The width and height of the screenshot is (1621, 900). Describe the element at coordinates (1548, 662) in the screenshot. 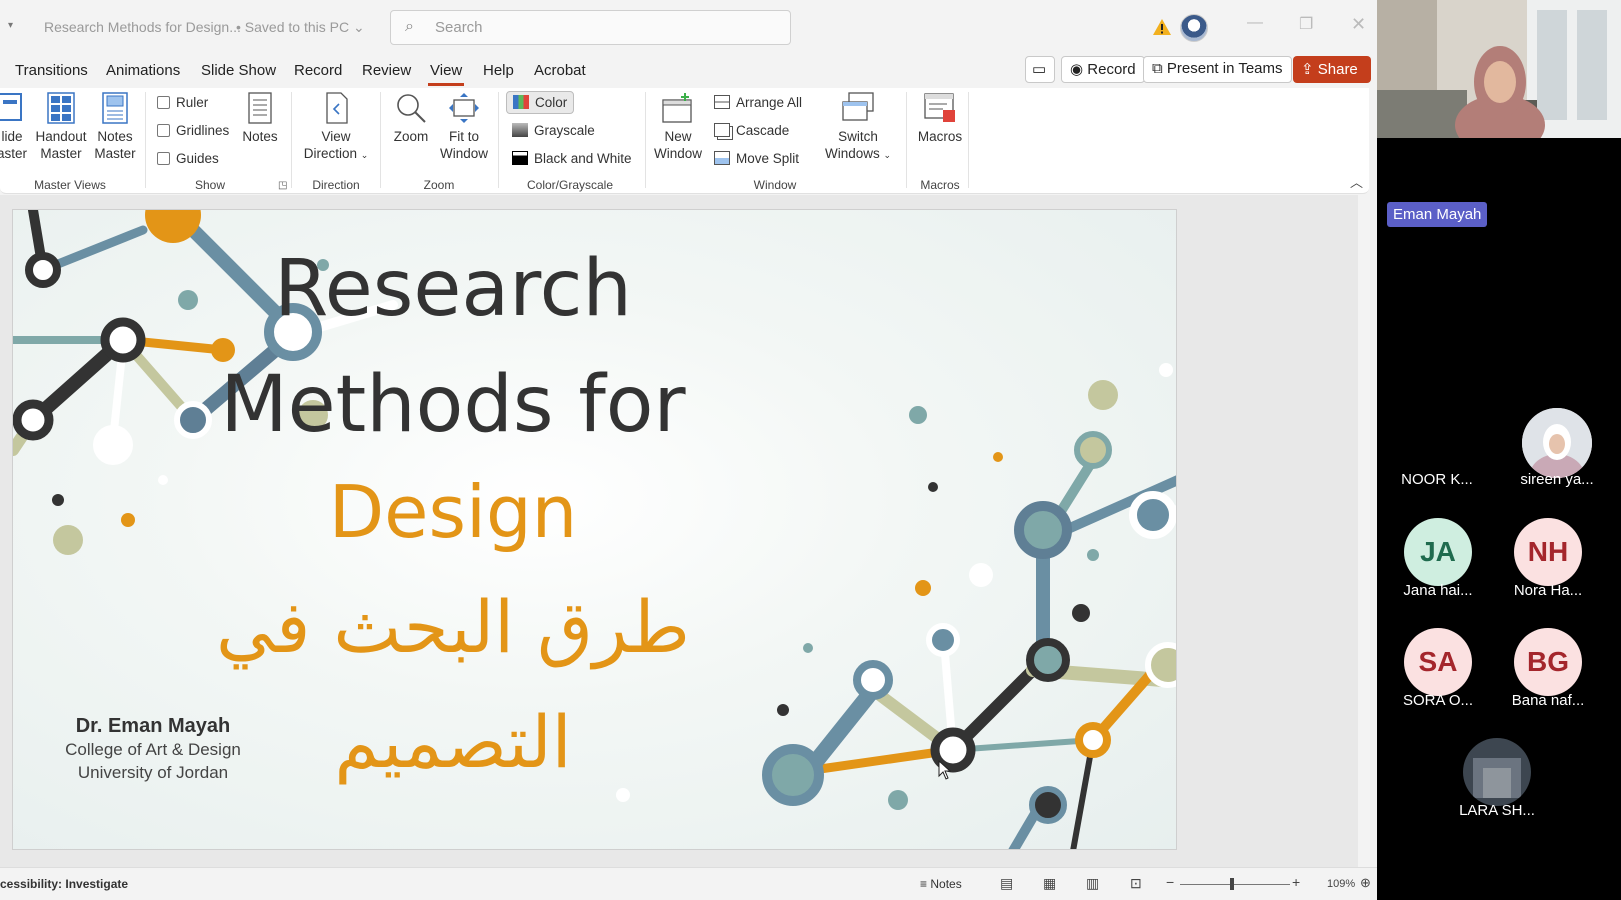

I see `participant-avatar-bana: BG` at that location.